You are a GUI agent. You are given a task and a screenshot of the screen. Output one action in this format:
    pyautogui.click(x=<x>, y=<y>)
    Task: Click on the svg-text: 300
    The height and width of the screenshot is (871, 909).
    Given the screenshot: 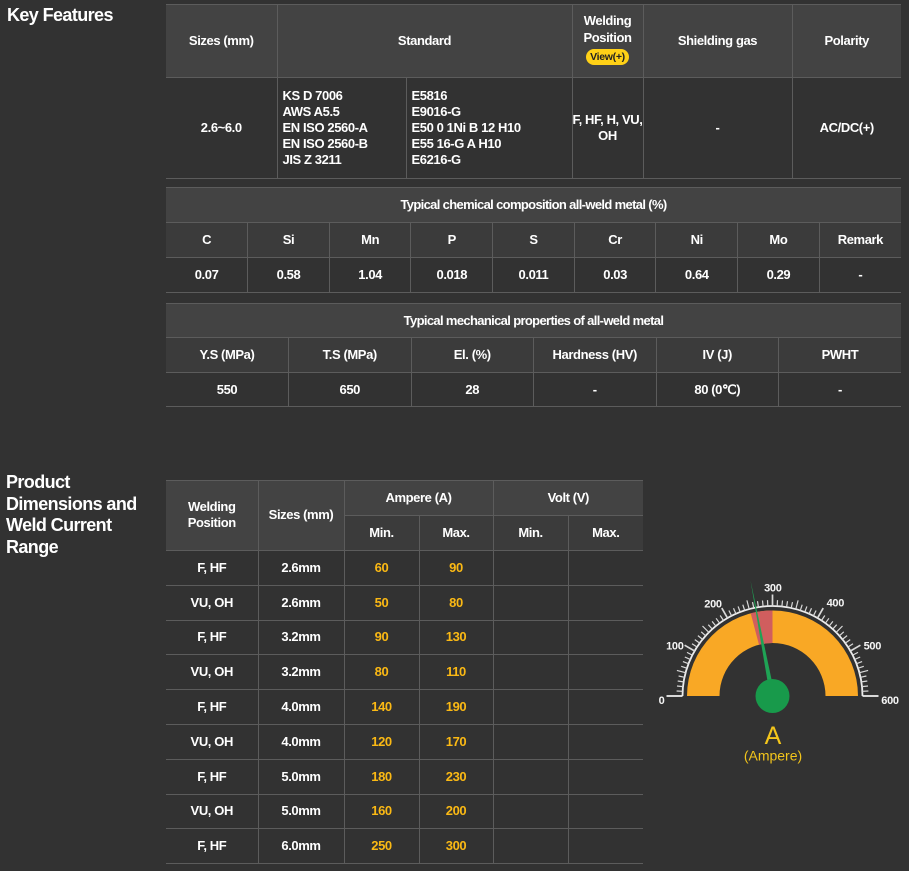 What is the action you would take?
    pyautogui.click(x=773, y=589)
    